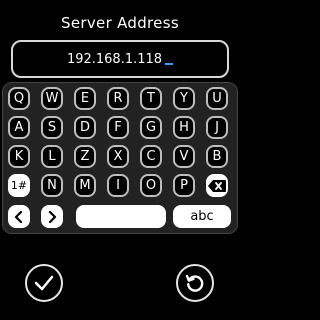 Image resolution: width=320 pixels, height=320 pixels. What do you see at coordinates (169, 64) in the screenshot?
I see `text-cursor` at bounding box center [169, 64].